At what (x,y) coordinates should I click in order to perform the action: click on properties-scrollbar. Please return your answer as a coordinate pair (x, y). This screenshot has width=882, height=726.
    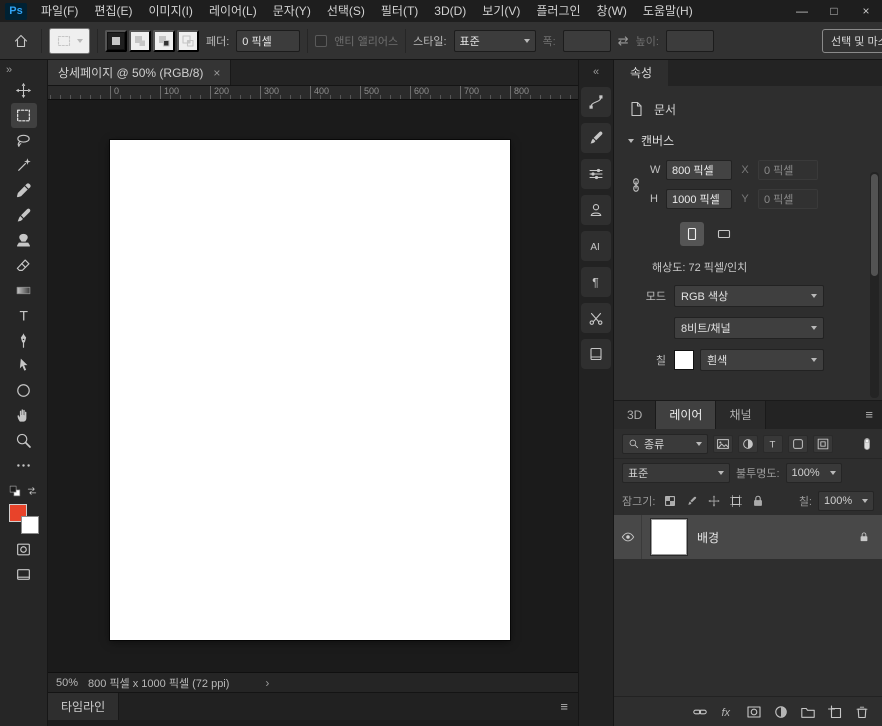
    Looking at the image, I should click on (874, 285).